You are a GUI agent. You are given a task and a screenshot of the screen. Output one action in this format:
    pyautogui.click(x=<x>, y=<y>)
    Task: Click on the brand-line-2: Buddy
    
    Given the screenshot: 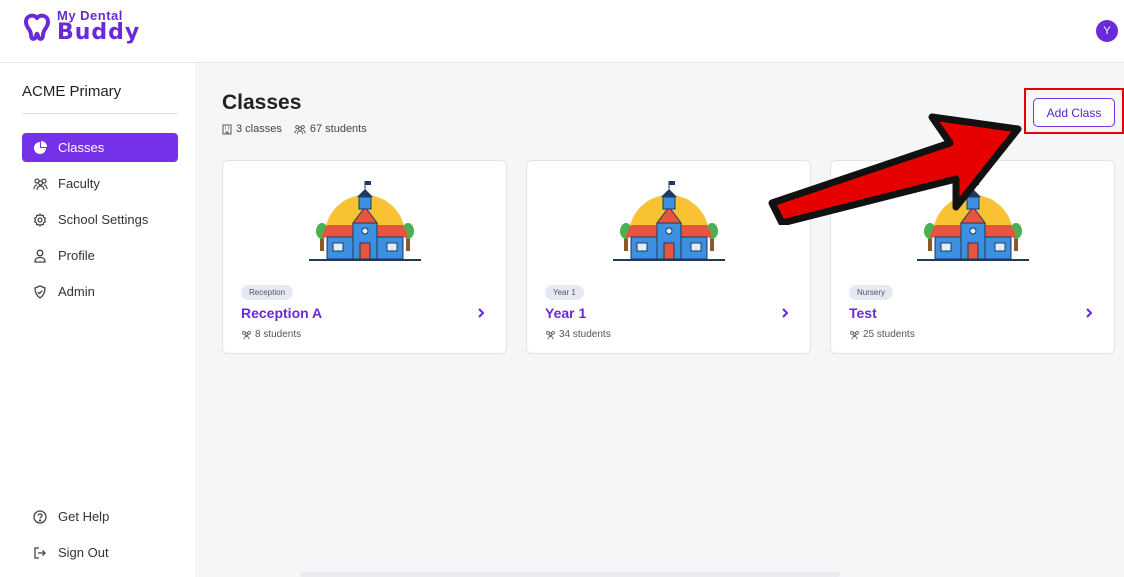 What is the action you would take?
    pyautogui.click(x=99, y=32)
    